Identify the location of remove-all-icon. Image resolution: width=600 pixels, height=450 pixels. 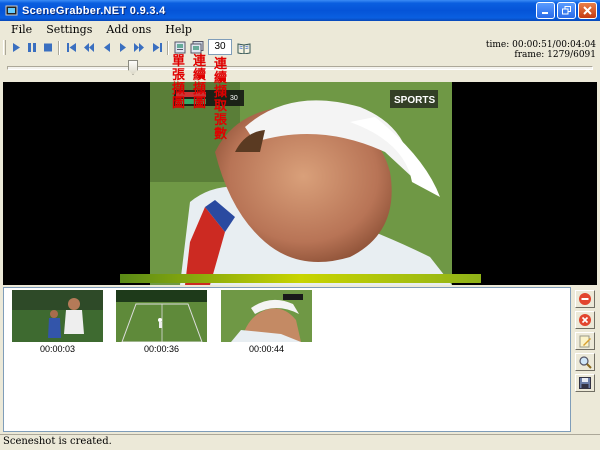
(585, 299).